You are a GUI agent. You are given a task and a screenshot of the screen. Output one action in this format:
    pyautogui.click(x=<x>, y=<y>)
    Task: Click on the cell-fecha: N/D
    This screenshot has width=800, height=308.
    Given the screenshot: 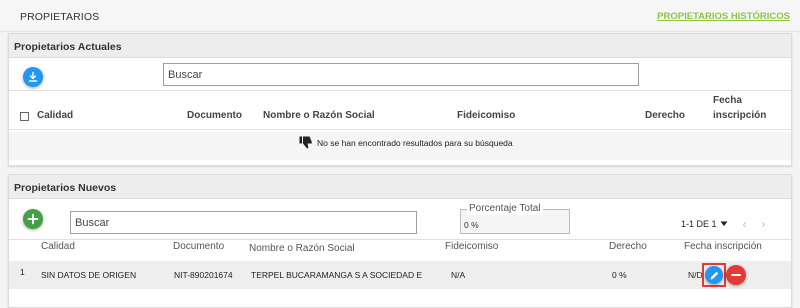 What is the action you would take?
    pyautogui.click(x=695, y=275)
    